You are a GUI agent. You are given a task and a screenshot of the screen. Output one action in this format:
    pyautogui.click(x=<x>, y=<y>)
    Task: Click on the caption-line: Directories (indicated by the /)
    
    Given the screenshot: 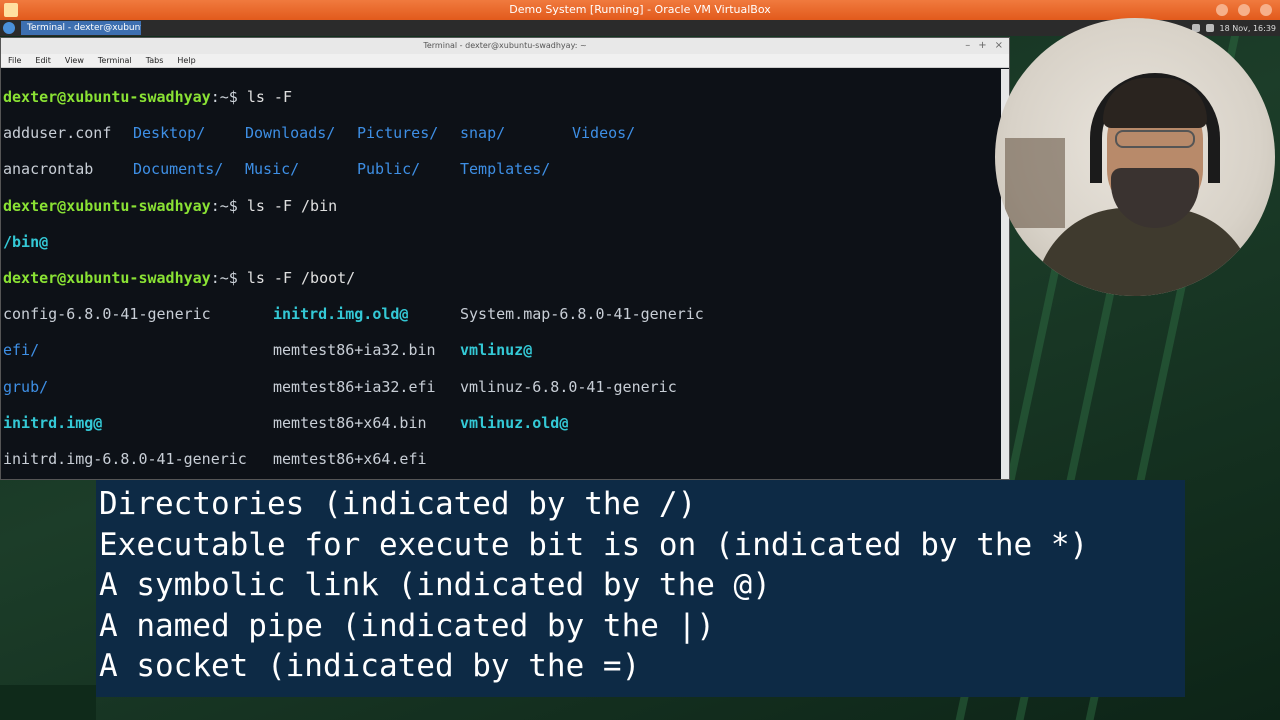 What is the action you would take?
    pyautogui.click(x=398, y=504)
    